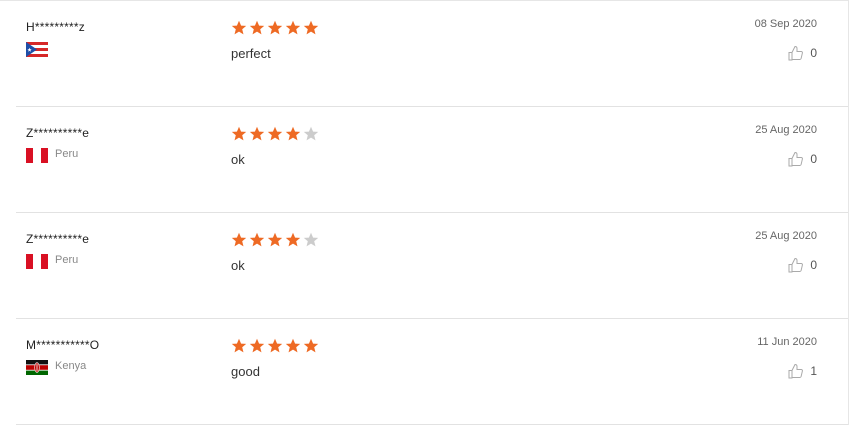  What do you see at coordinates (55, 27) in the screenshot?
I see `reviewer-name: H*********z` at bounding box center [55, 27].